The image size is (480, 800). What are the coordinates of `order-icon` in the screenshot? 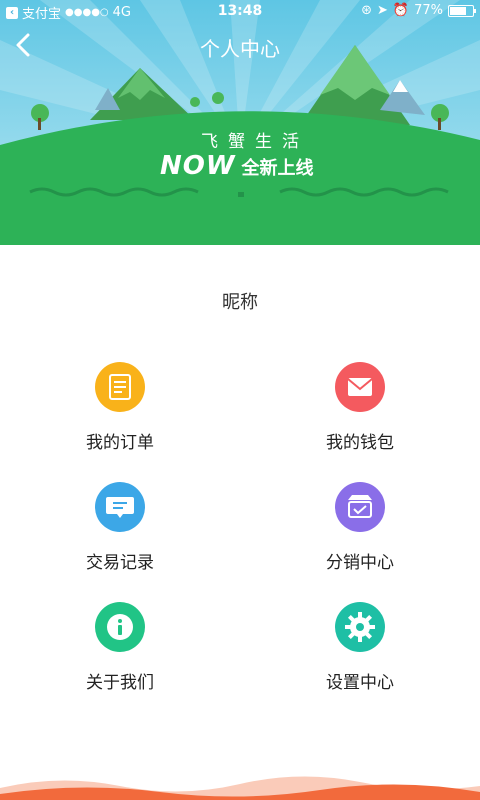 It's located at (120, 387).